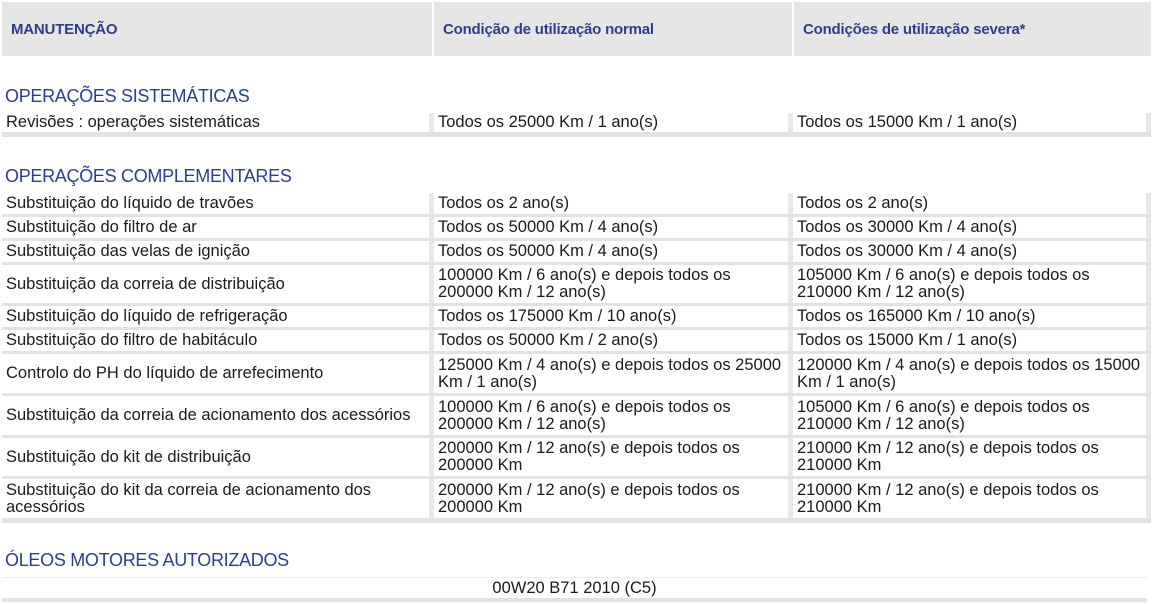 This screenshot has height=604, width=1153. Describe the element at coordinates (218, 203) in the screenshot. I see `operation-cell: Substituição do líquido de travões` at that location.